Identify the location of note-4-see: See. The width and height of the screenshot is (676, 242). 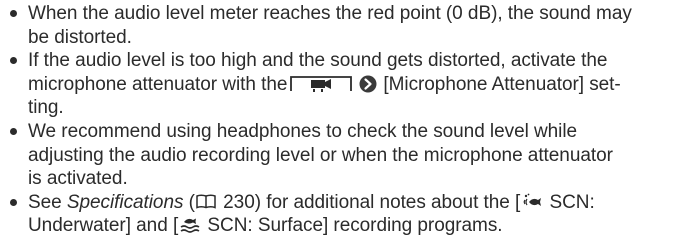
(47, 202).